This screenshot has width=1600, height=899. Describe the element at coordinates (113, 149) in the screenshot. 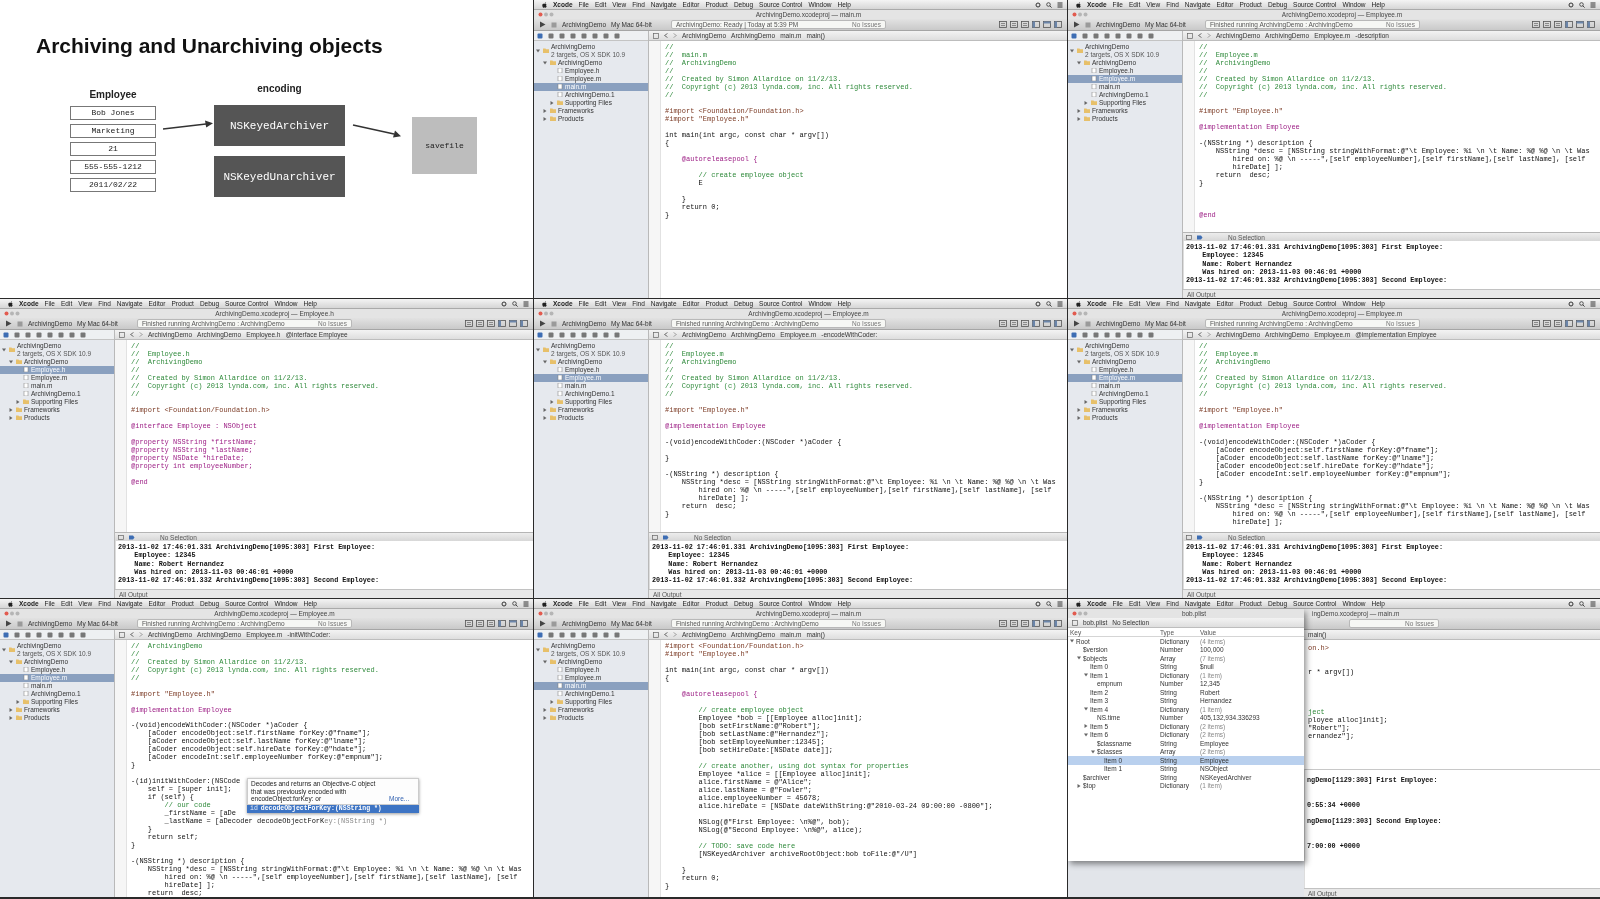

I see `field-box: 21` at that location.